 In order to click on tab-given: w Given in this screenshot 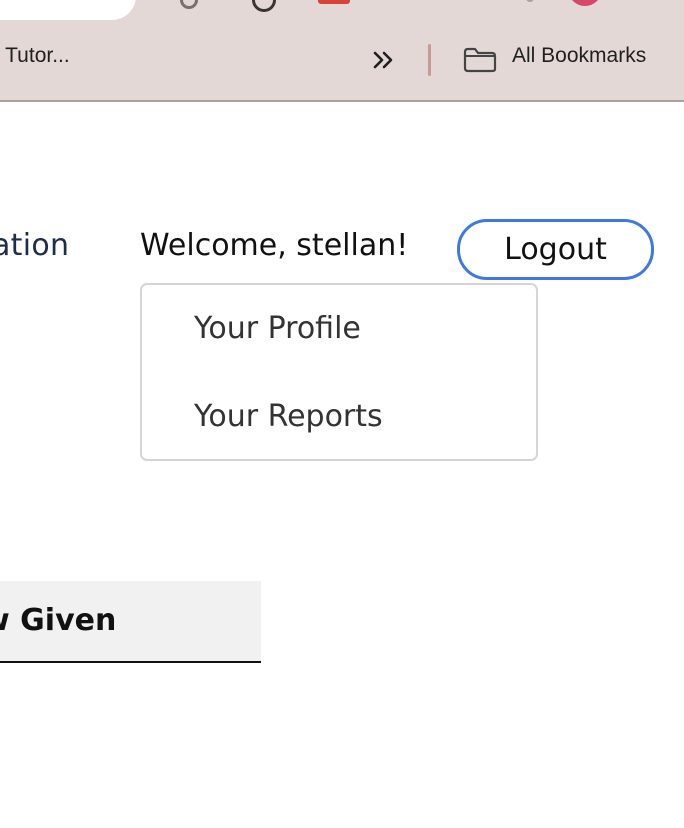, I will do `click(130, 622)`.